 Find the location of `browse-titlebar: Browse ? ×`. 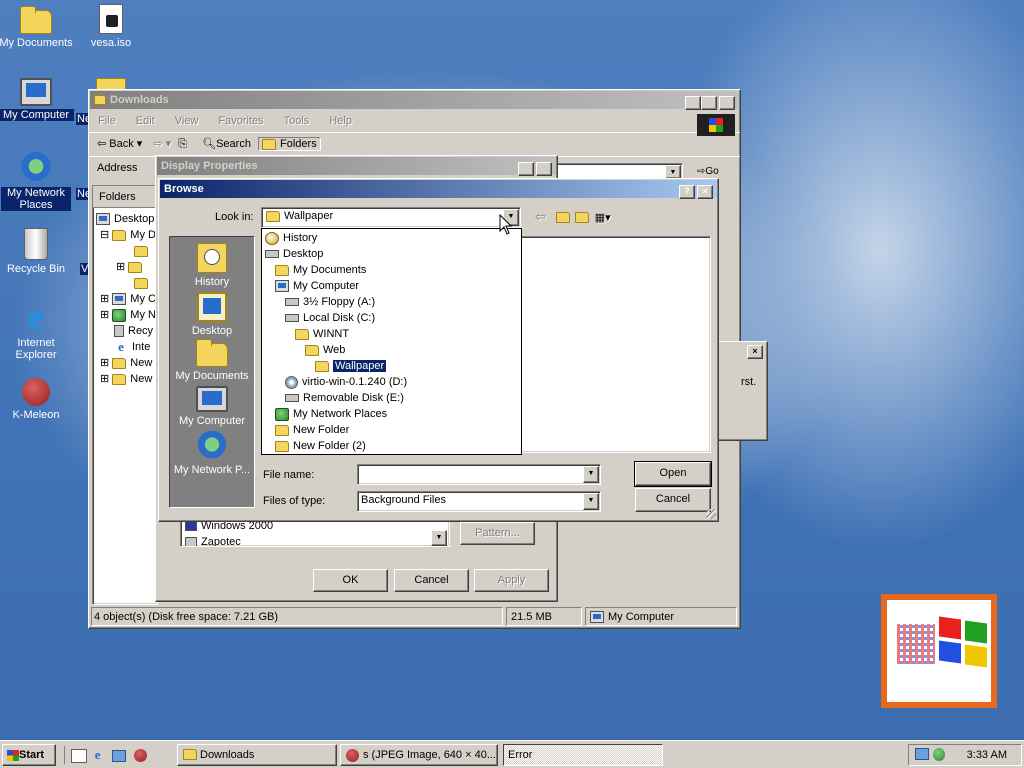

browse-titlebar: Browse ? × is located at coordinates (438, 189).